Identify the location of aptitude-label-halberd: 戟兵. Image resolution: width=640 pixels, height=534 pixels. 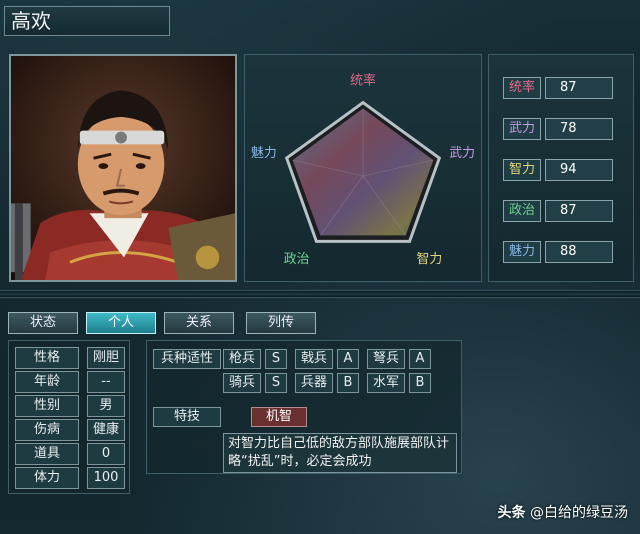
(314, 359).